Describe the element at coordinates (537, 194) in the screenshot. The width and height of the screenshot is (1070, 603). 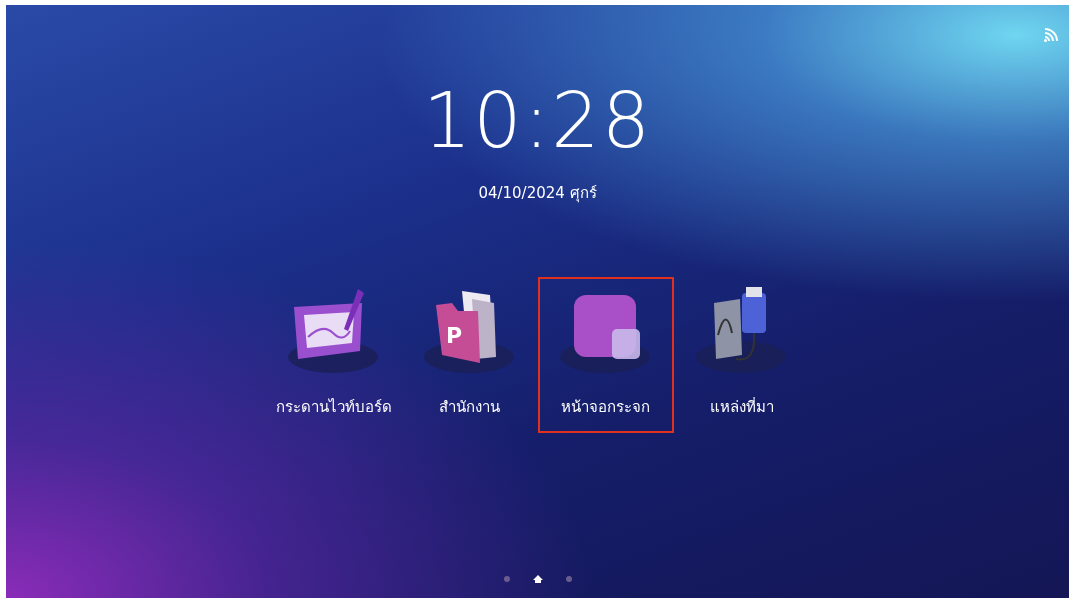
I see `clock-date: 04/10/2024 ศุกร์` at that location.